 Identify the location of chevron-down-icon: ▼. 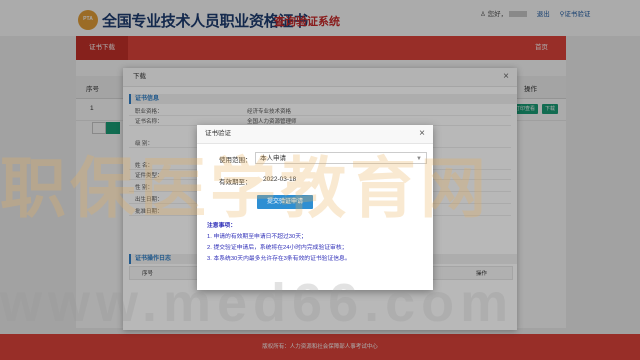
(419, 159).